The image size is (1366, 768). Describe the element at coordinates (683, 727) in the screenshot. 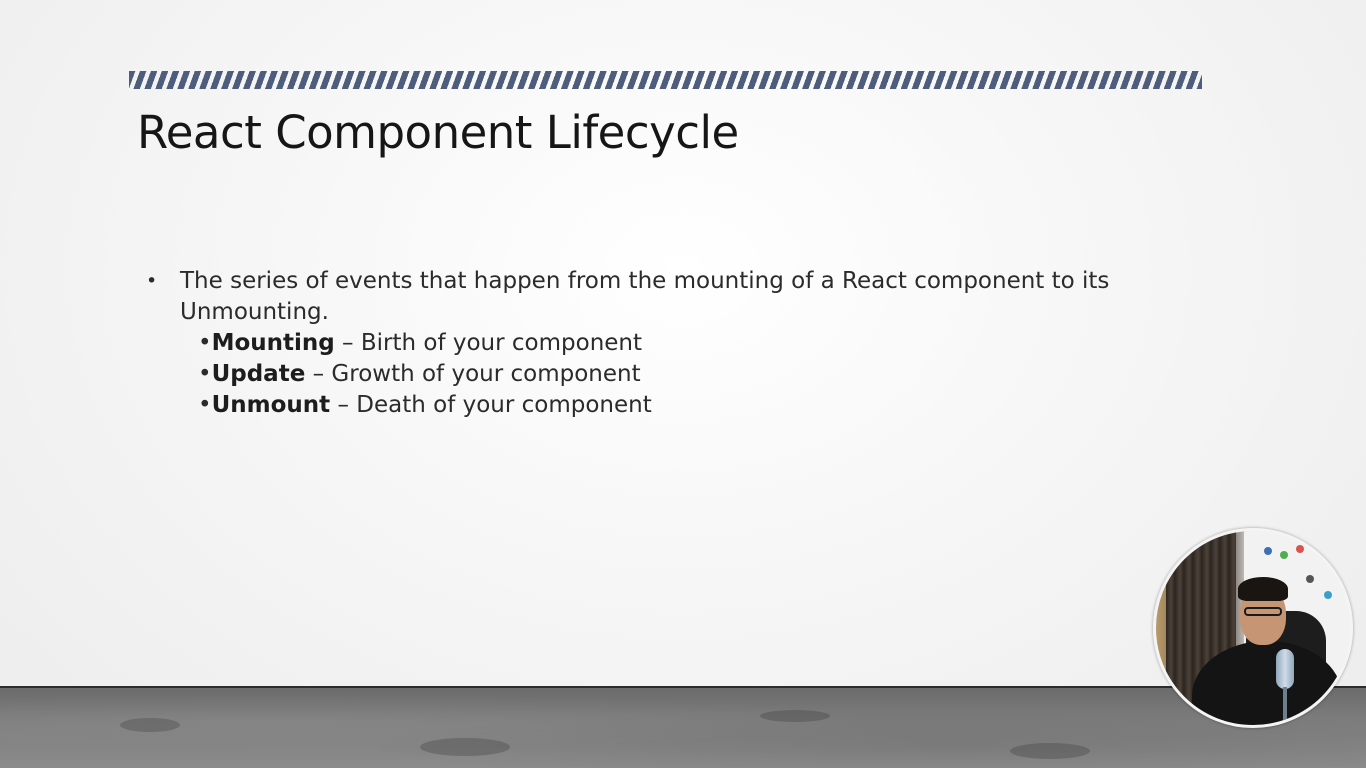

I see `slide-floor-band` at that location.